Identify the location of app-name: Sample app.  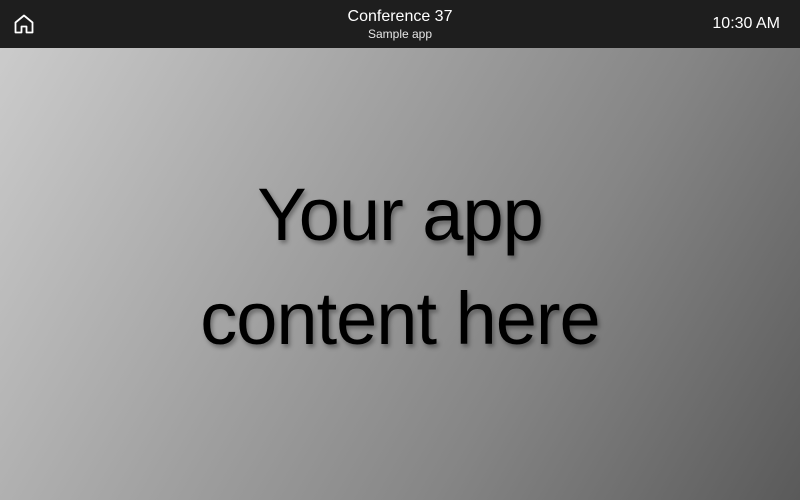
(400, 34).